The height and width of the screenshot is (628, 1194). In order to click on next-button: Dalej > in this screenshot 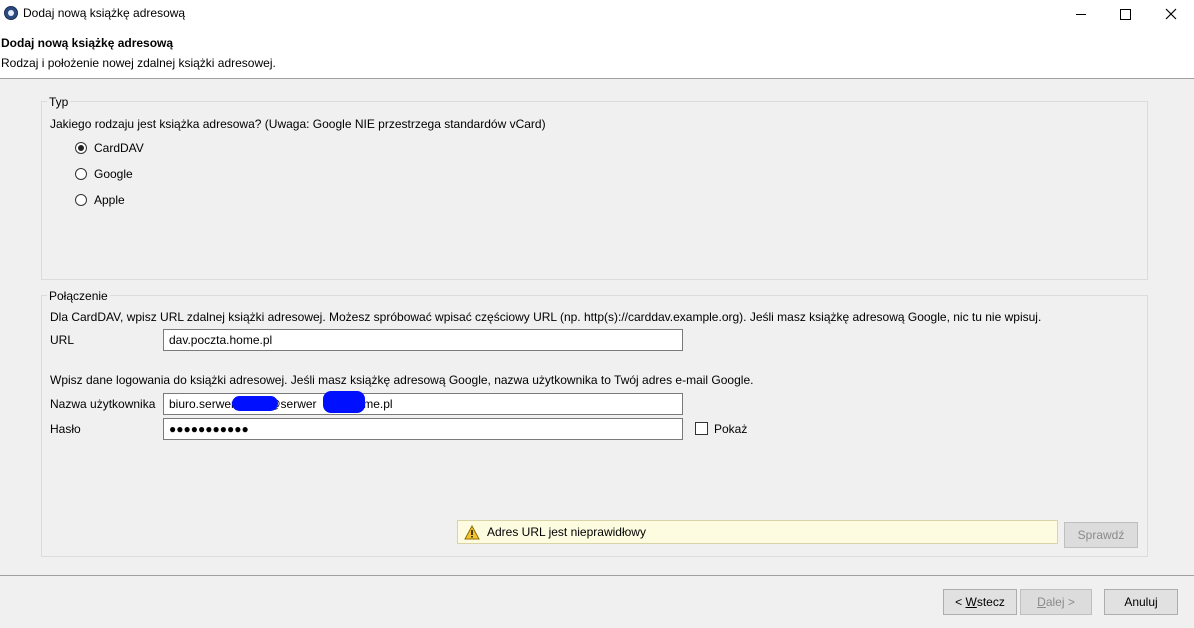, I will do `click(1056, 602)`.